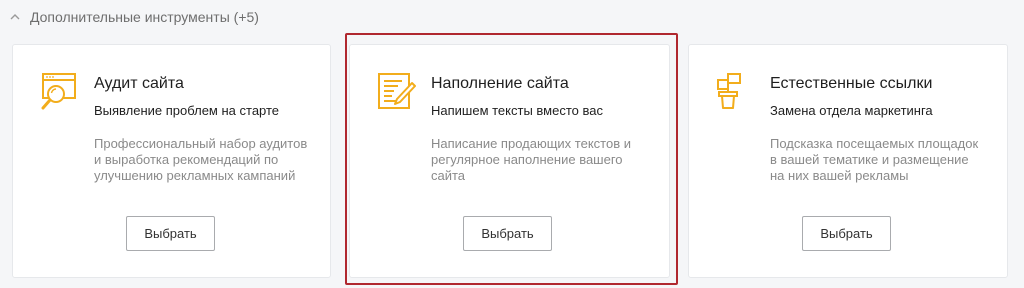 Image resolution: width=1024 pixels, height=288 pixels. Describe the element at coordinates (397, 91) in the screenshot. I see `content-writing-icon` at that location.